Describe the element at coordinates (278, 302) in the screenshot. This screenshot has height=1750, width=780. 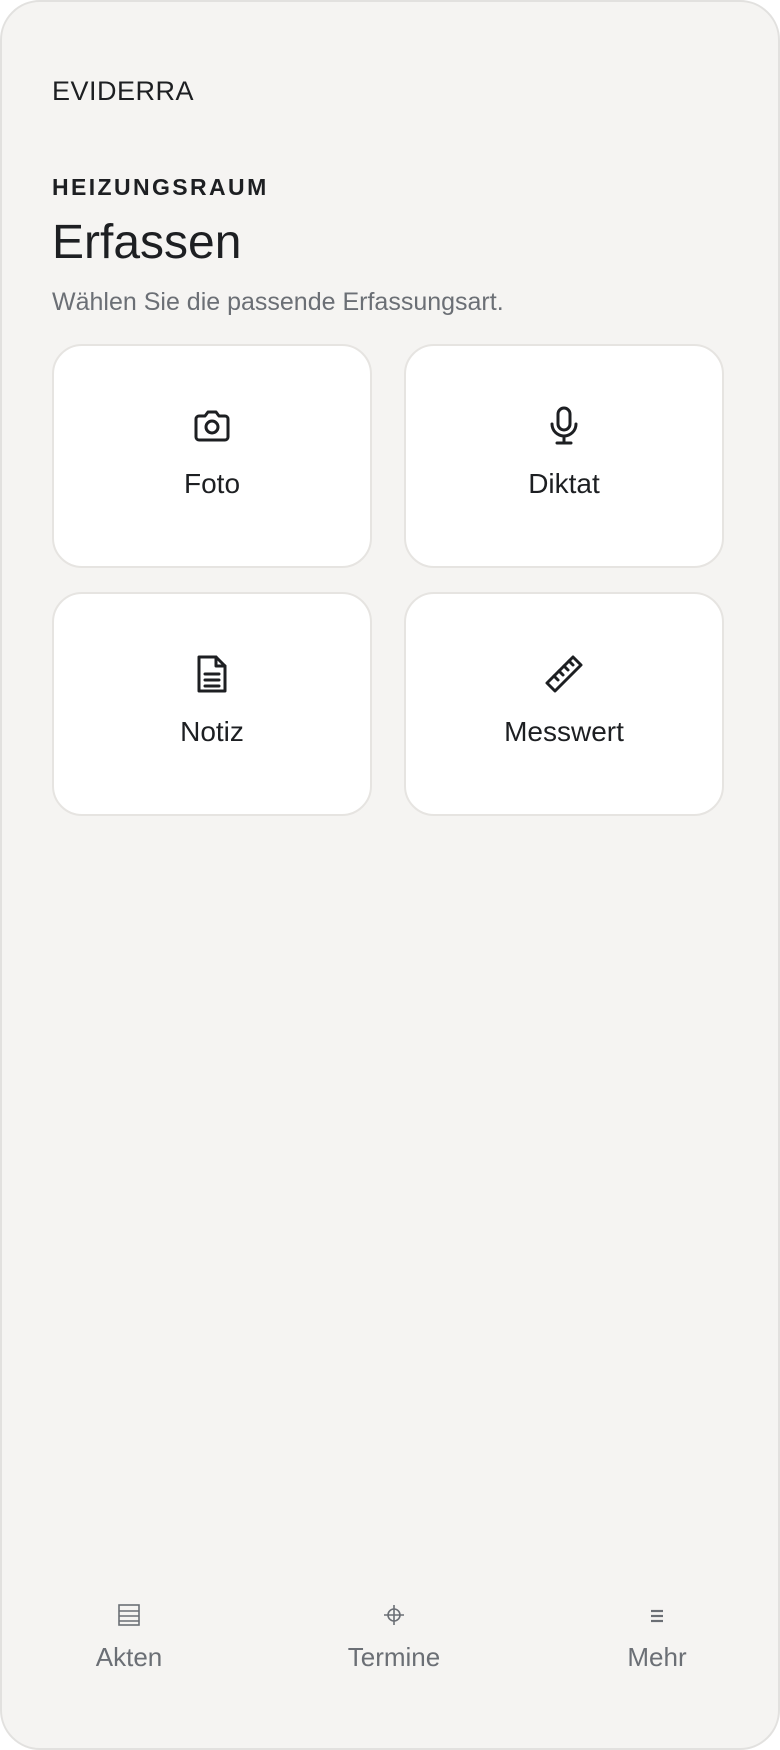
I see `page-subtitle: Wählen Sie die passende Erfassungsart.` at that location.